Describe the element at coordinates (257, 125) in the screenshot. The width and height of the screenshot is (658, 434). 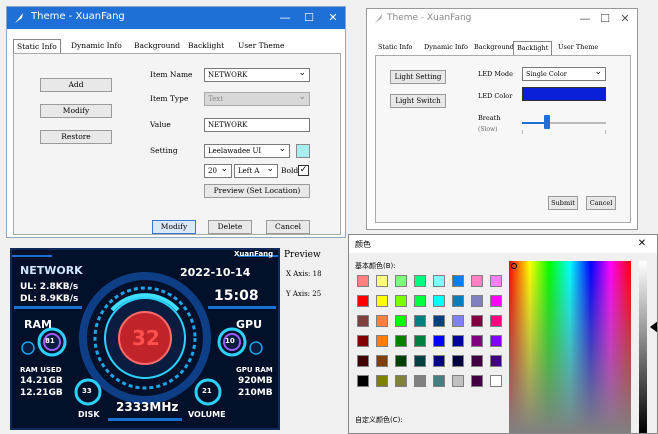
I see `value-input: NETWORK` at that location.